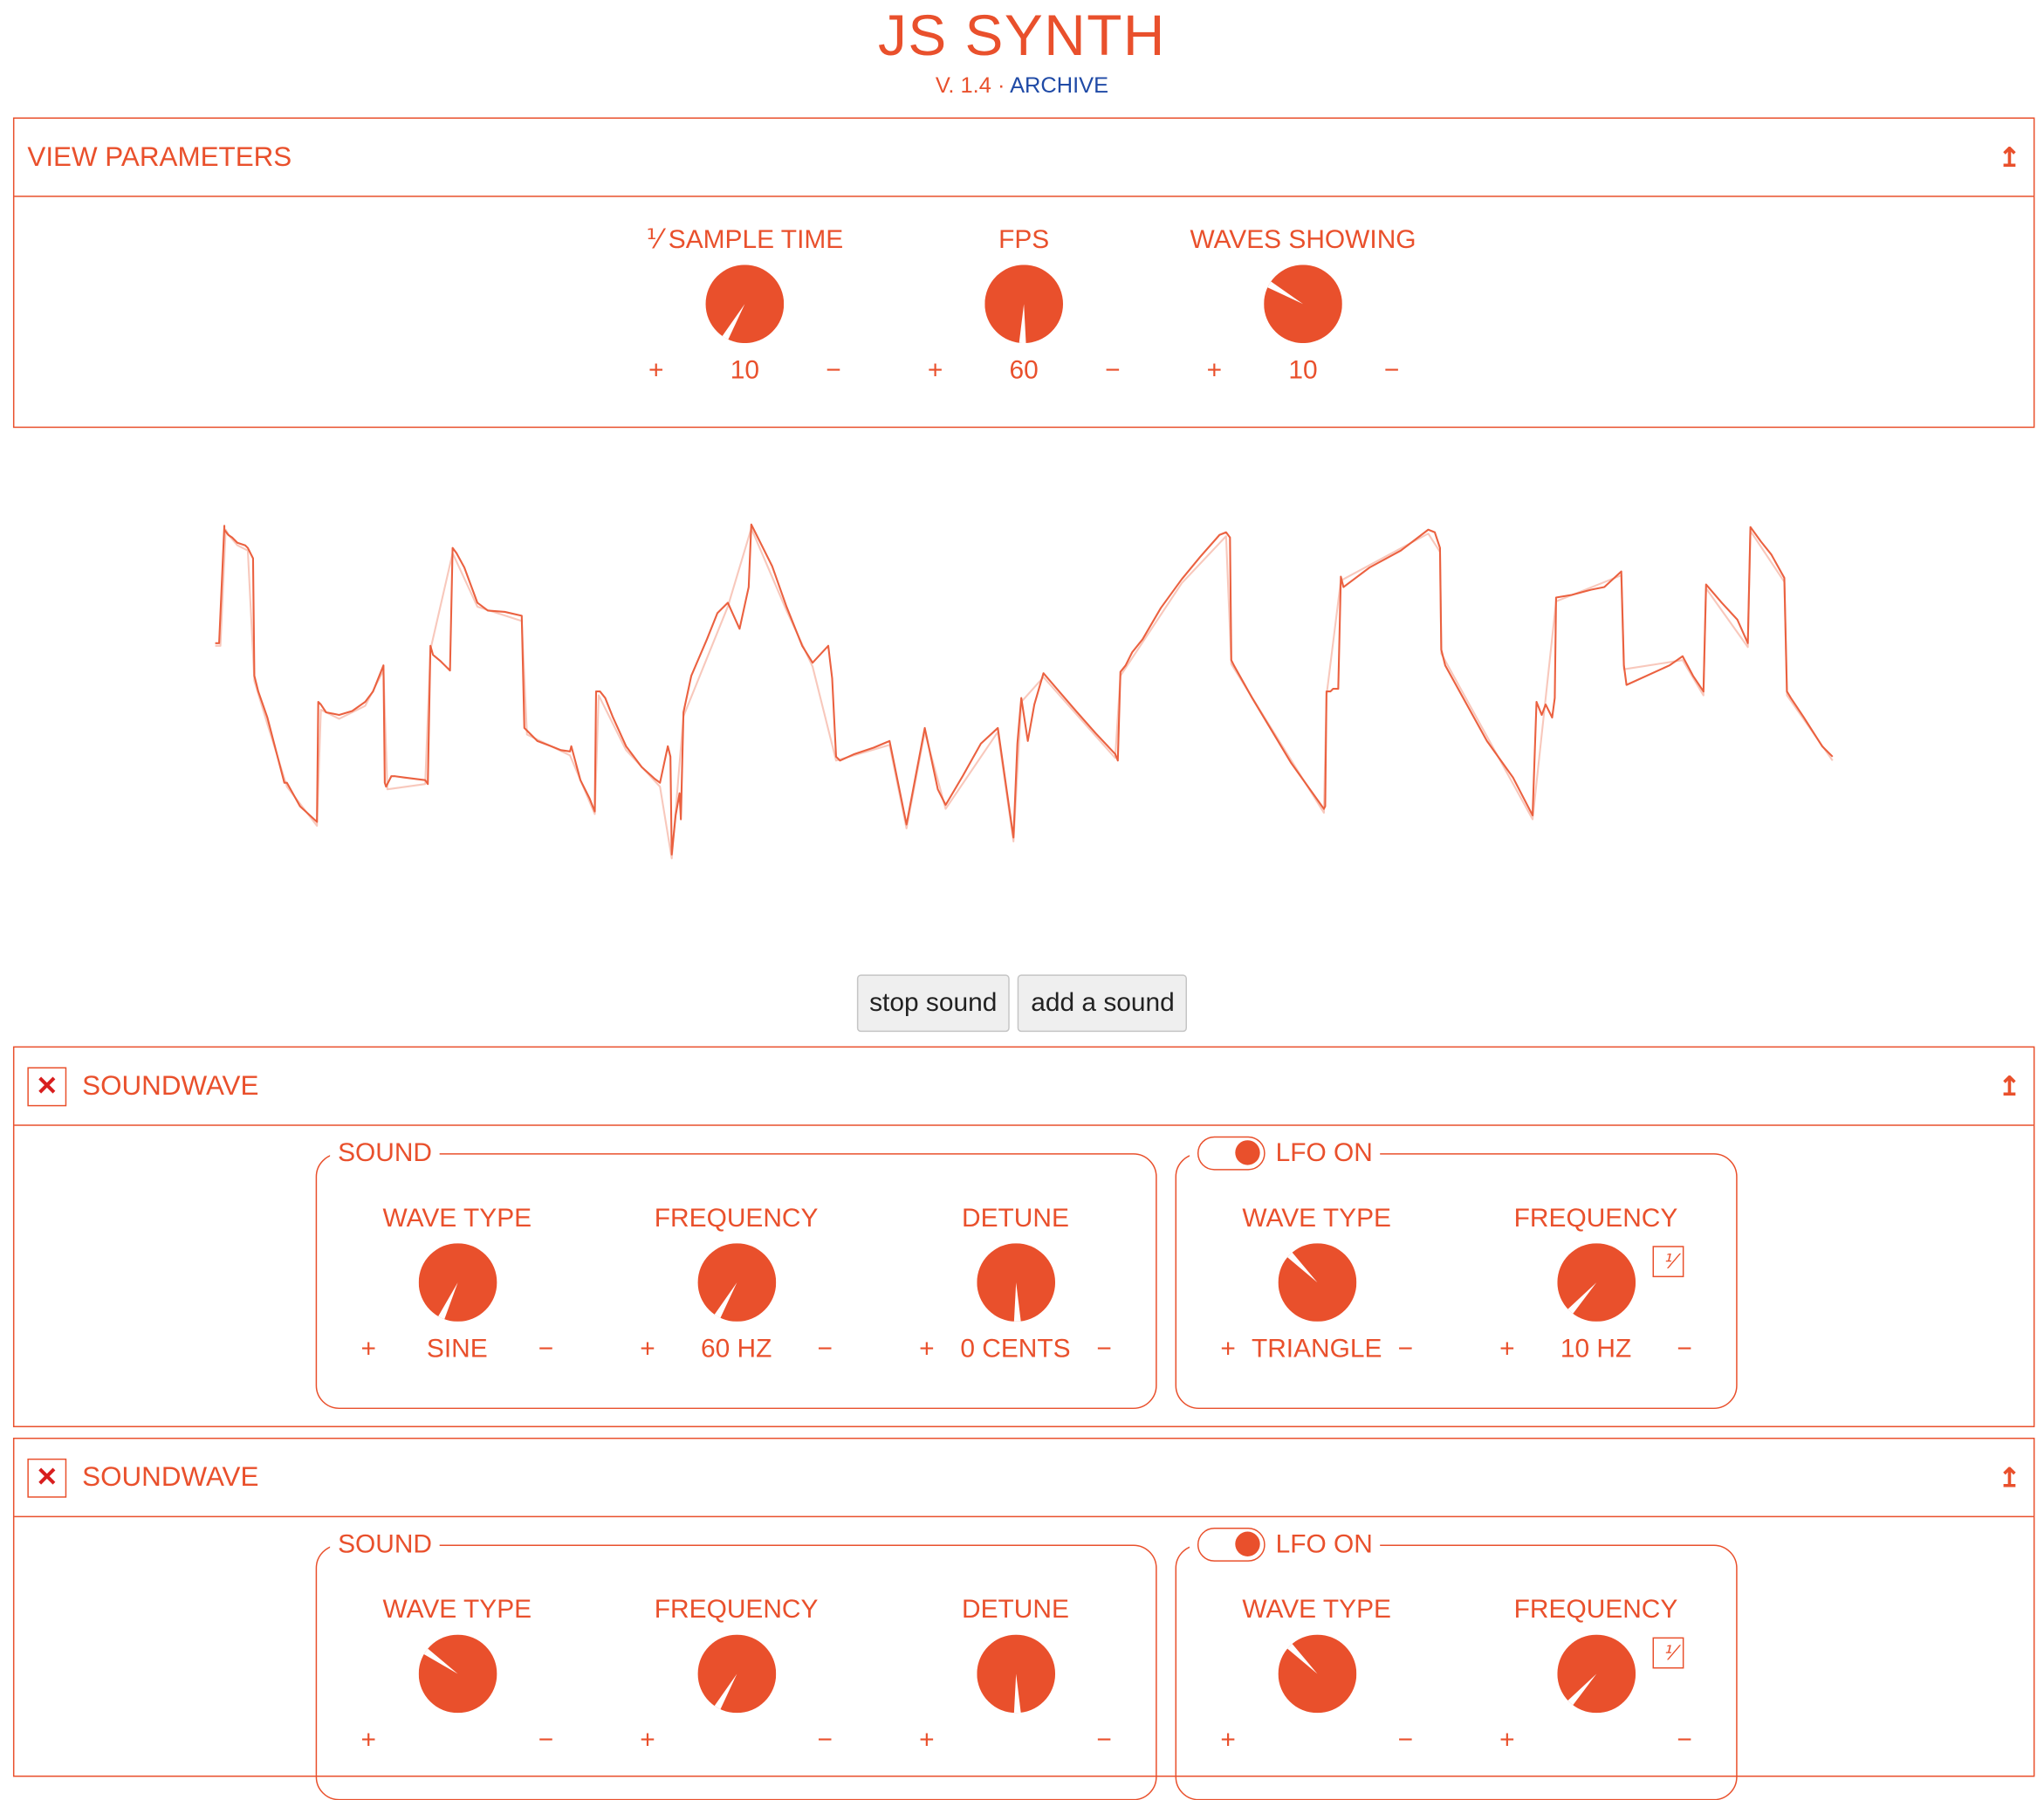  I want to click on toggle-knob-icon, so click(1247, 1544).